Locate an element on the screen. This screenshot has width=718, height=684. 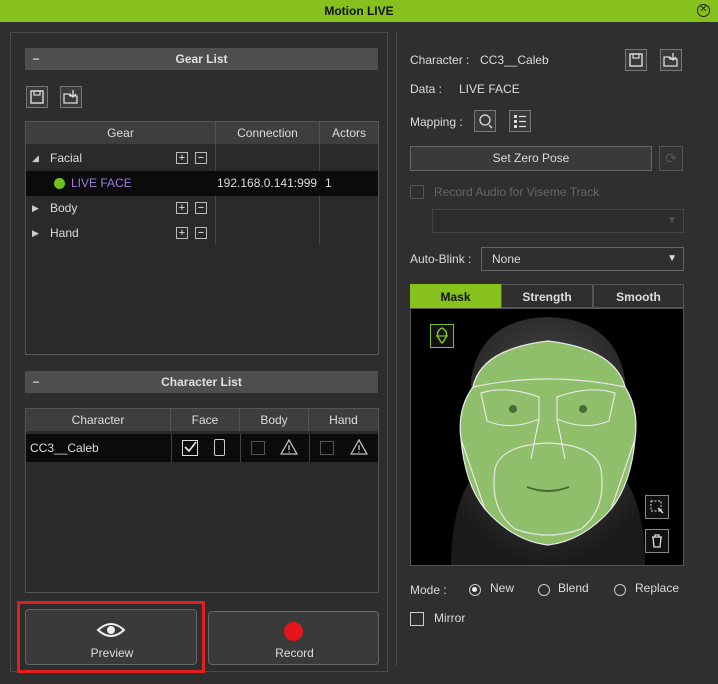
mirror-checkbox is located at coordinates (417, 619).